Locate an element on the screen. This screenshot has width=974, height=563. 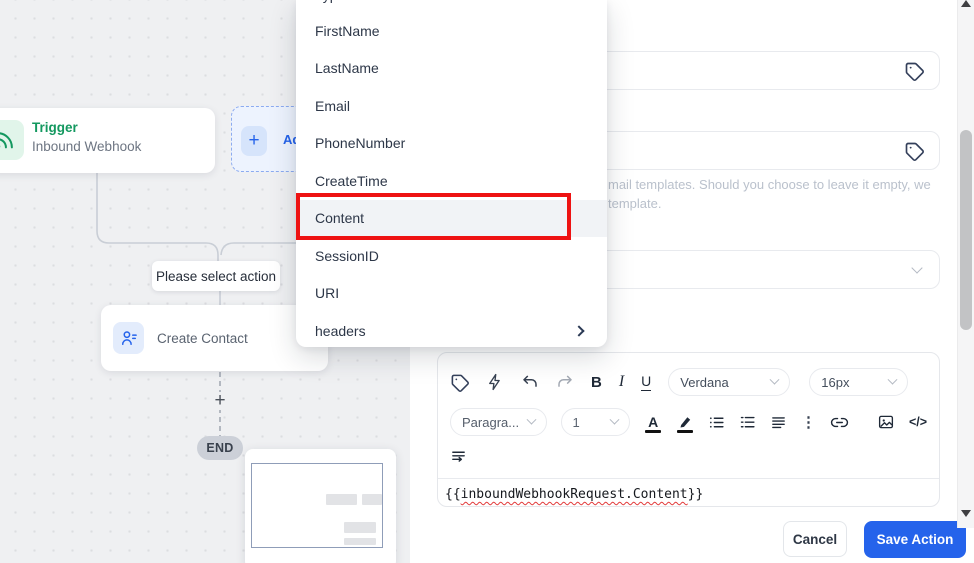
highlight-color-button is located at coordinates (685, 422).